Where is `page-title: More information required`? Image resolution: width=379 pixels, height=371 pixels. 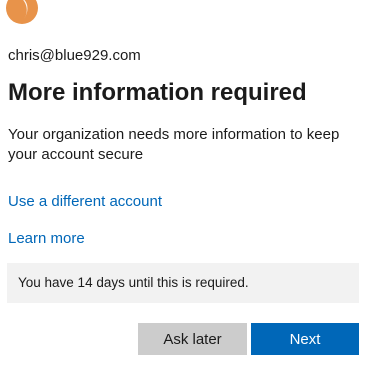
page-title: More information required is located at coordinates (157, 92).